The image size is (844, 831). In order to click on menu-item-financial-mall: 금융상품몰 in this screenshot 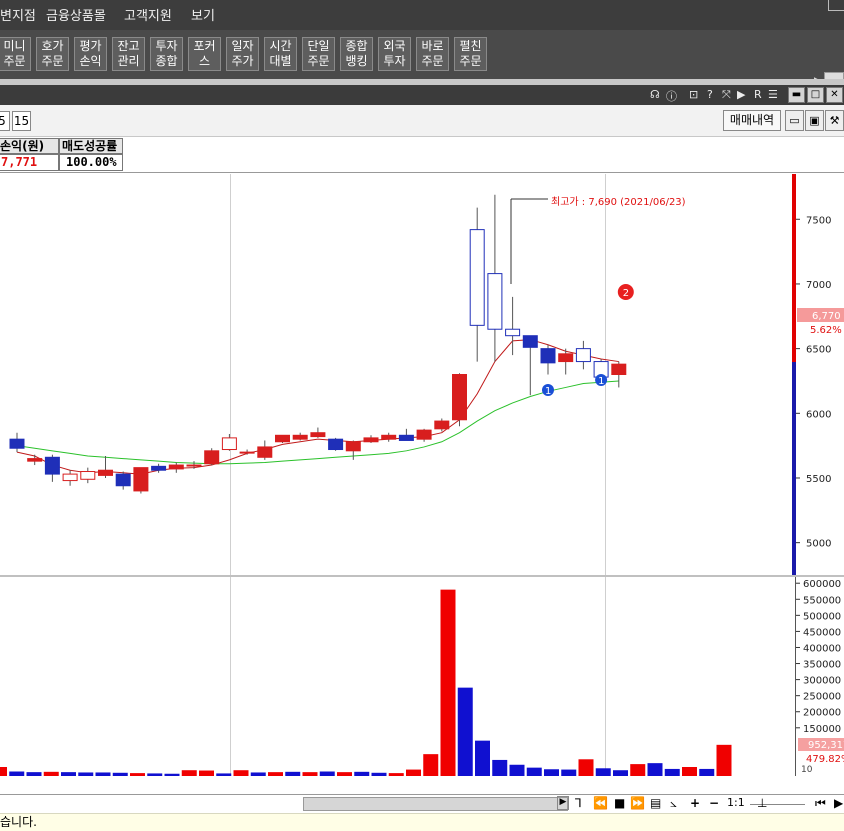, I will do `click(76, 14)`.